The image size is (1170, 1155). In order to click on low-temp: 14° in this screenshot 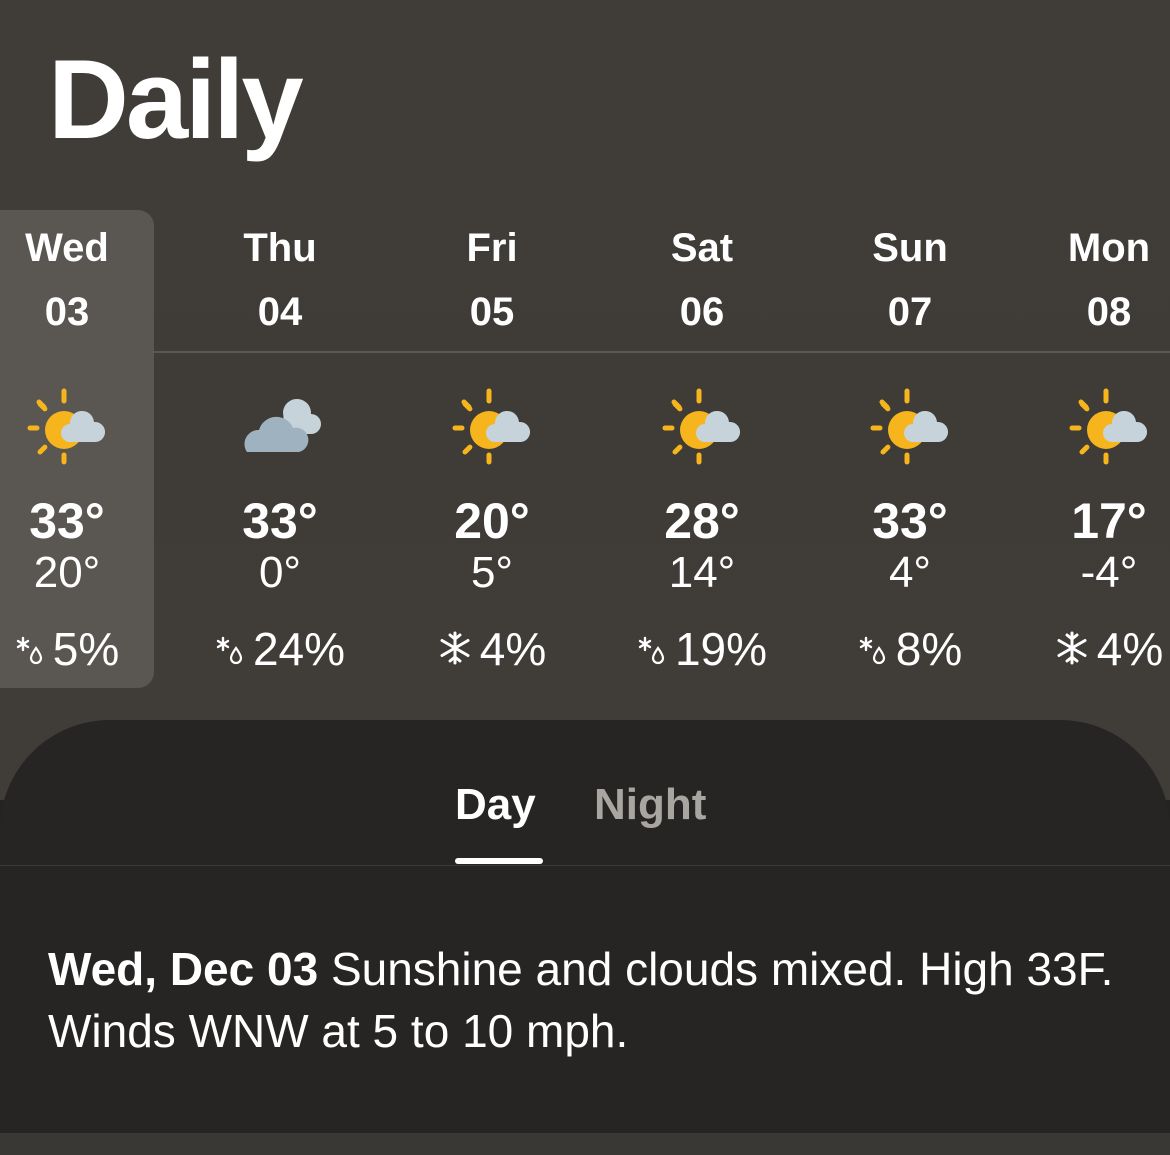, I will do `click(702, 572)`.